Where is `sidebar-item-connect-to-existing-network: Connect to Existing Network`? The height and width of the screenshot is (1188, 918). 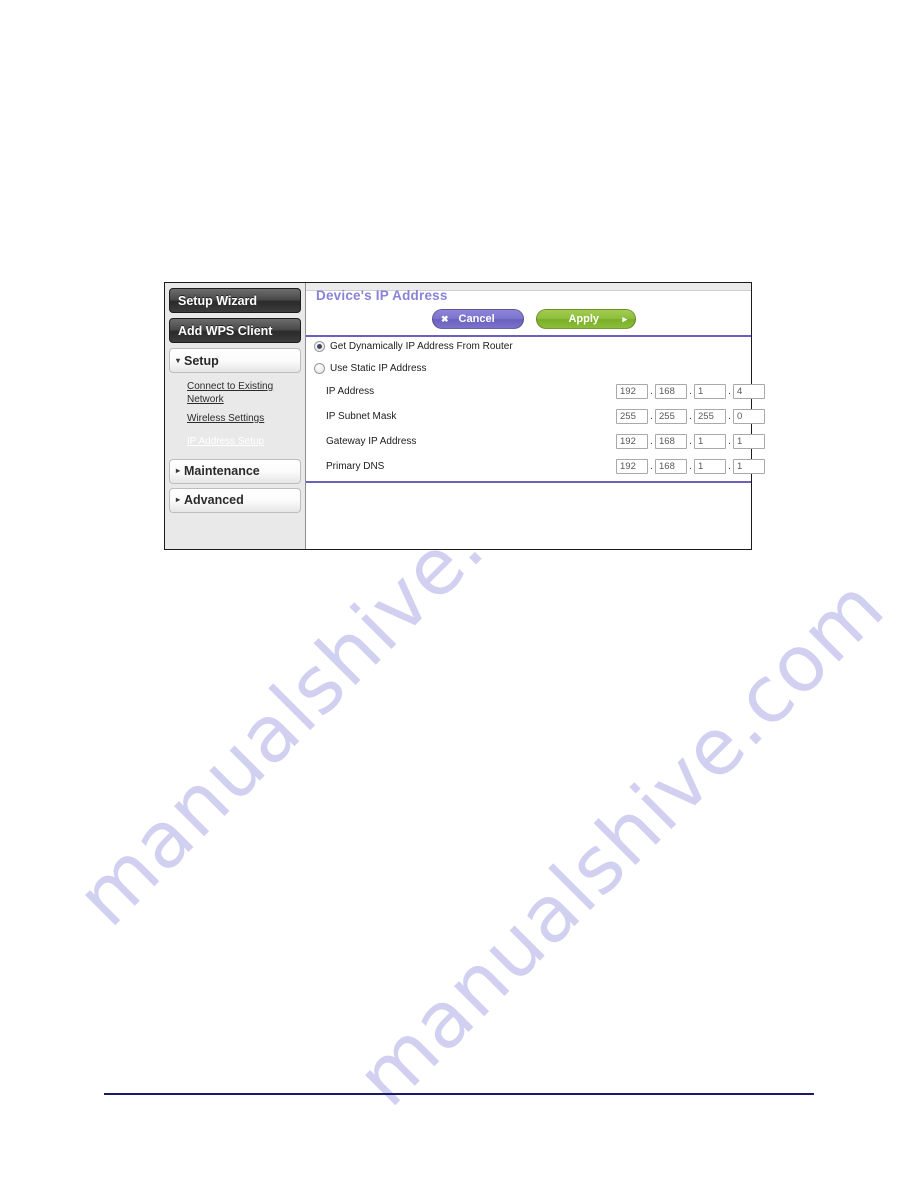
sidebar-item-connect-to-existing-network: Connect to Existing Network is located at coordinates (235, 393).